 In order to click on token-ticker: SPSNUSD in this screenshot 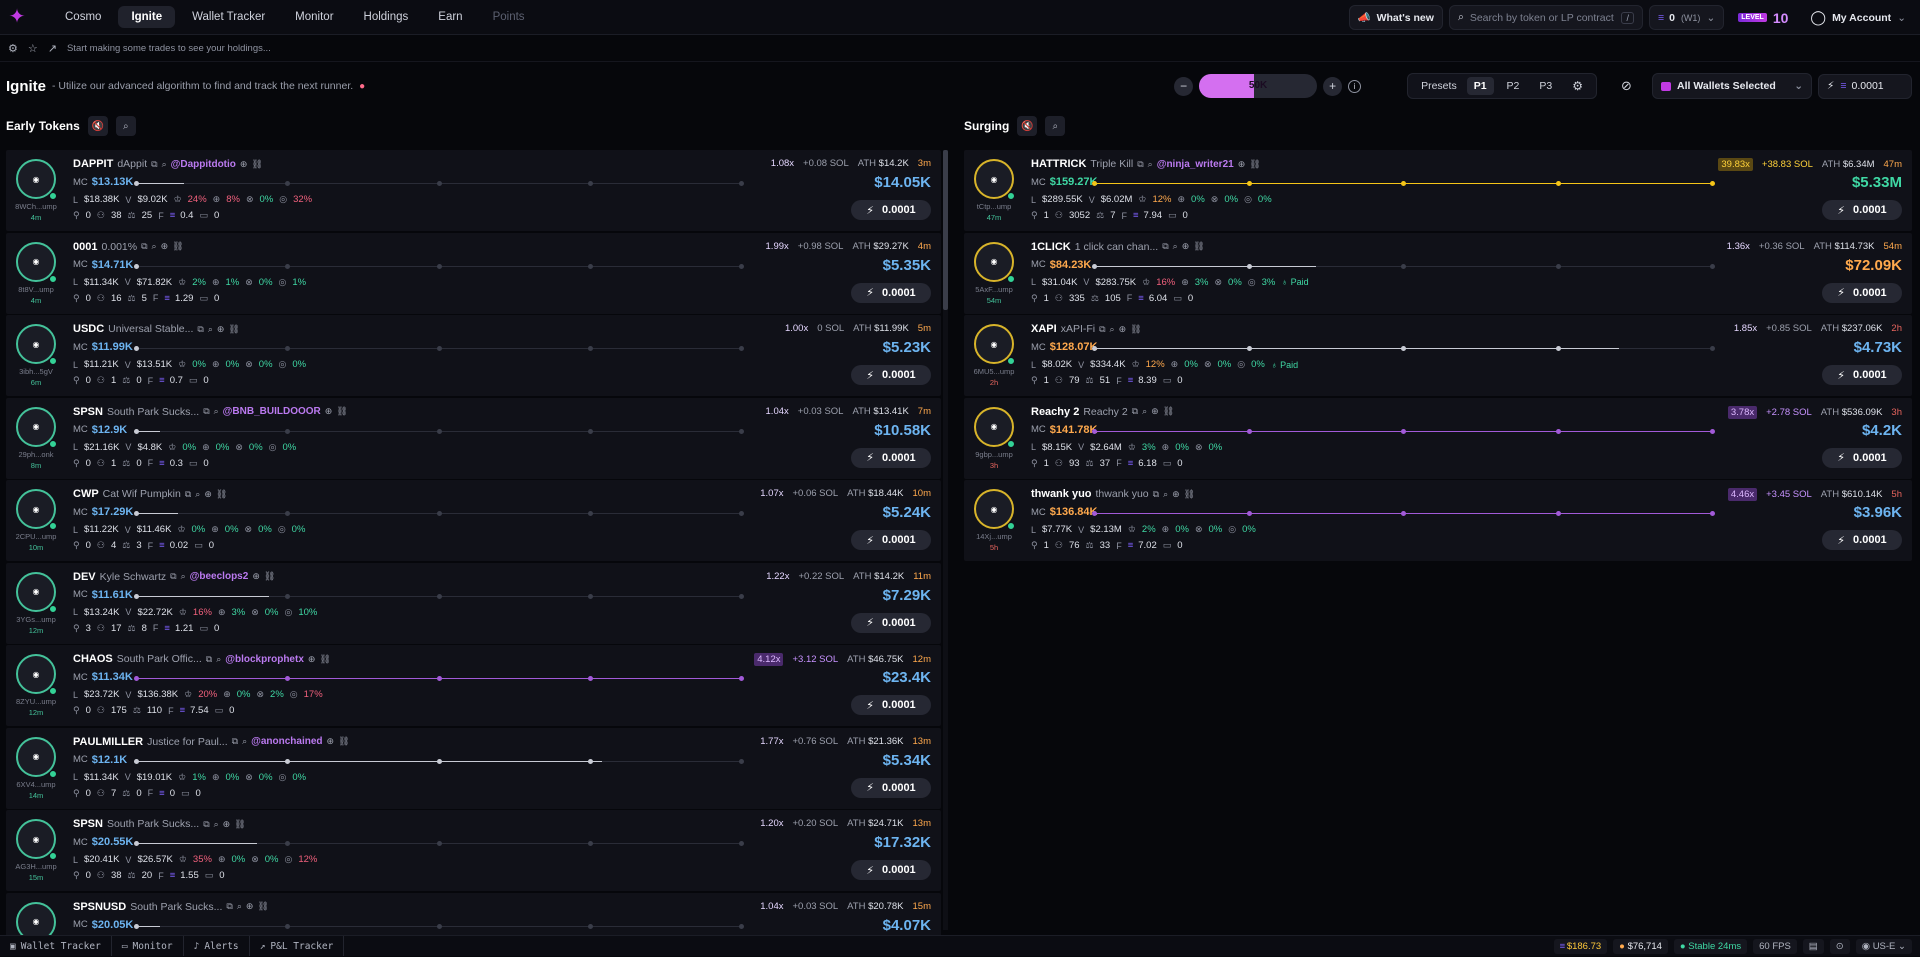, I will do `click(99, 907)`.